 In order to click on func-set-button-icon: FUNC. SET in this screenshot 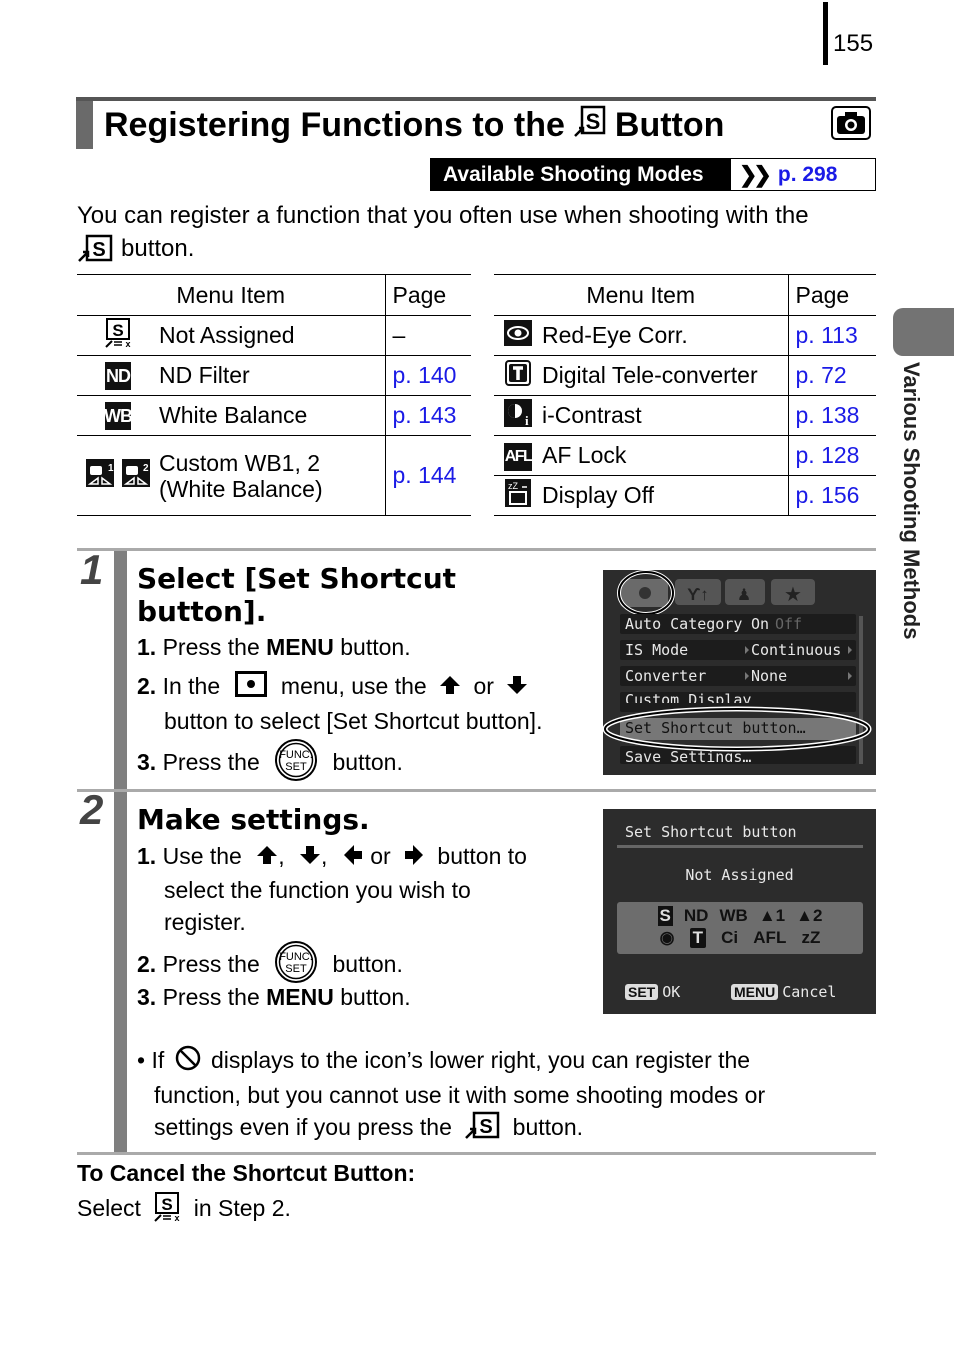, I will do `click(296, 764)`.